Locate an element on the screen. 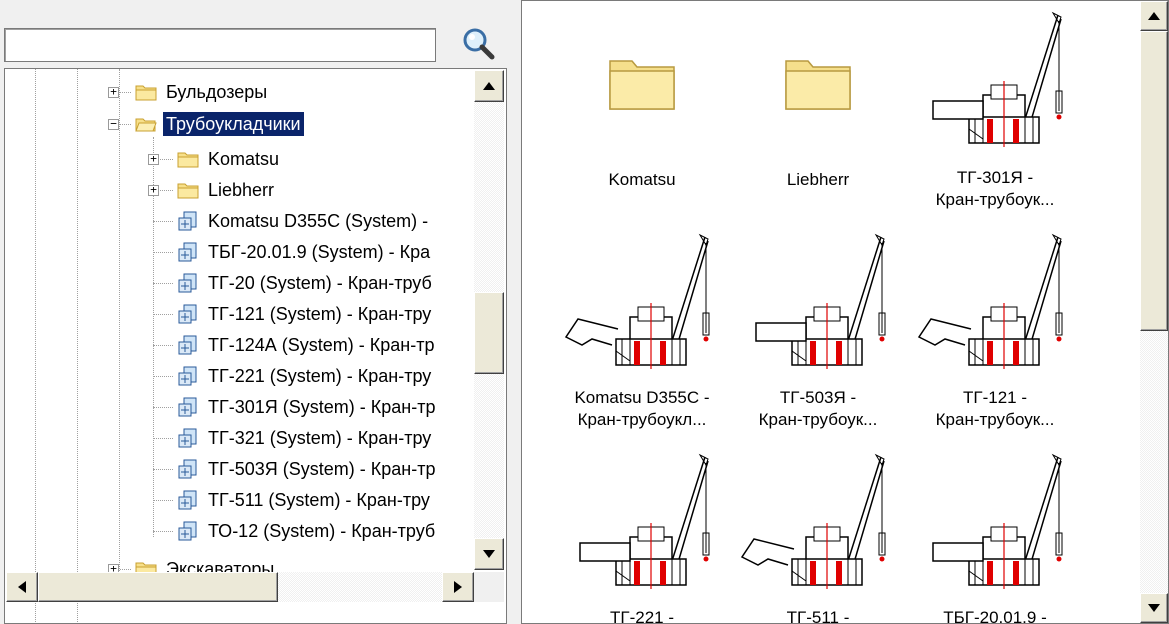  arrow-up-icon is located at coordinates (1154, 16).